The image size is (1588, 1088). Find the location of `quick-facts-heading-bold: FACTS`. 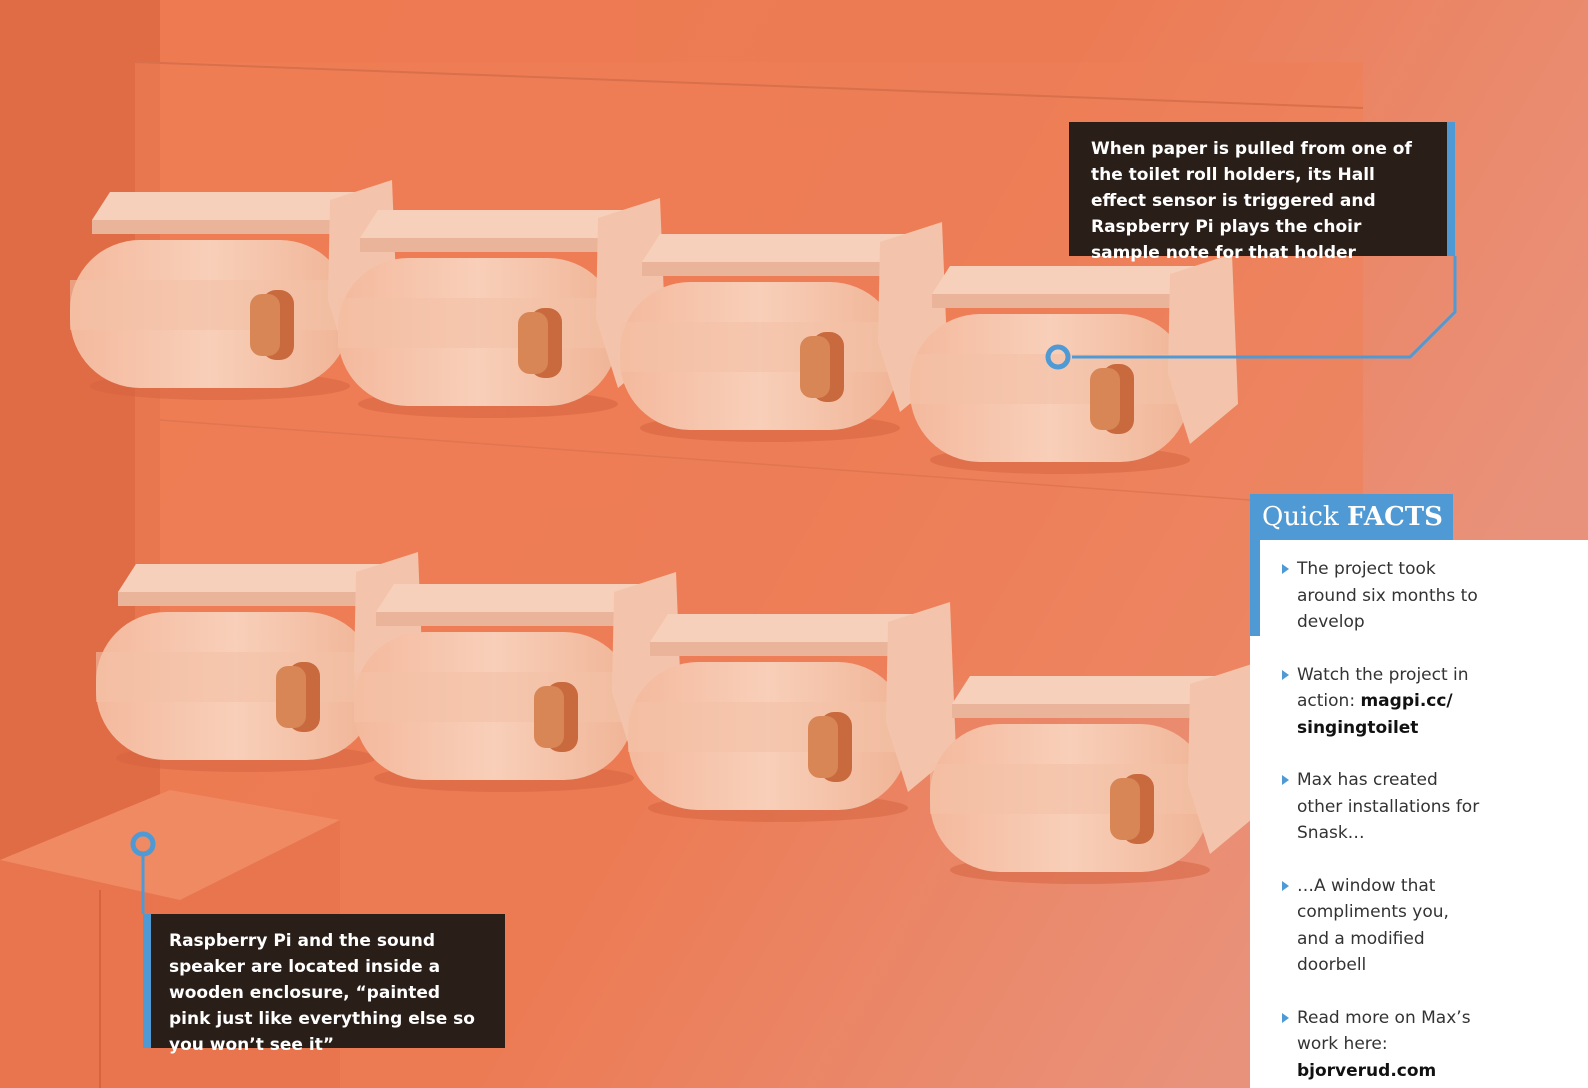

quick-facts-heading-bold: FACTS is located at coordinates (1394, 517).